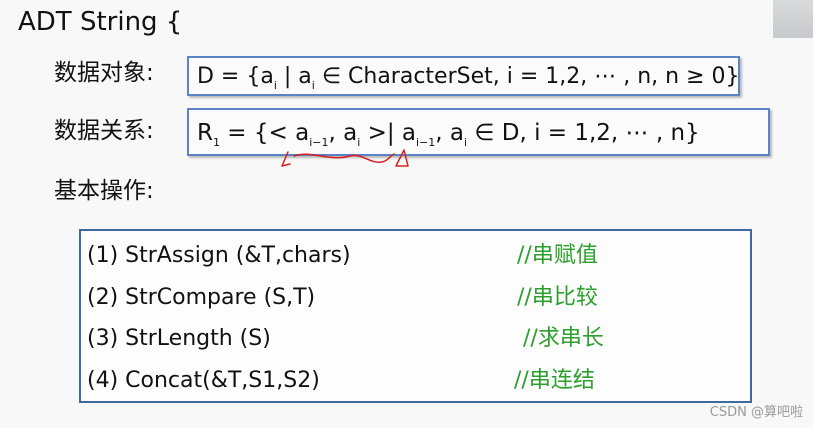 This screenshot has width=813, height=428. I want to click on operation-signature: (3) StrLength (S), so click(179, 338).